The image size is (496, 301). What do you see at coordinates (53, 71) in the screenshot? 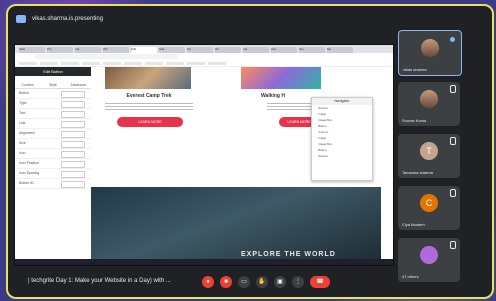
I see `panel-title: Edit Button` at bounding box center [53, 71].